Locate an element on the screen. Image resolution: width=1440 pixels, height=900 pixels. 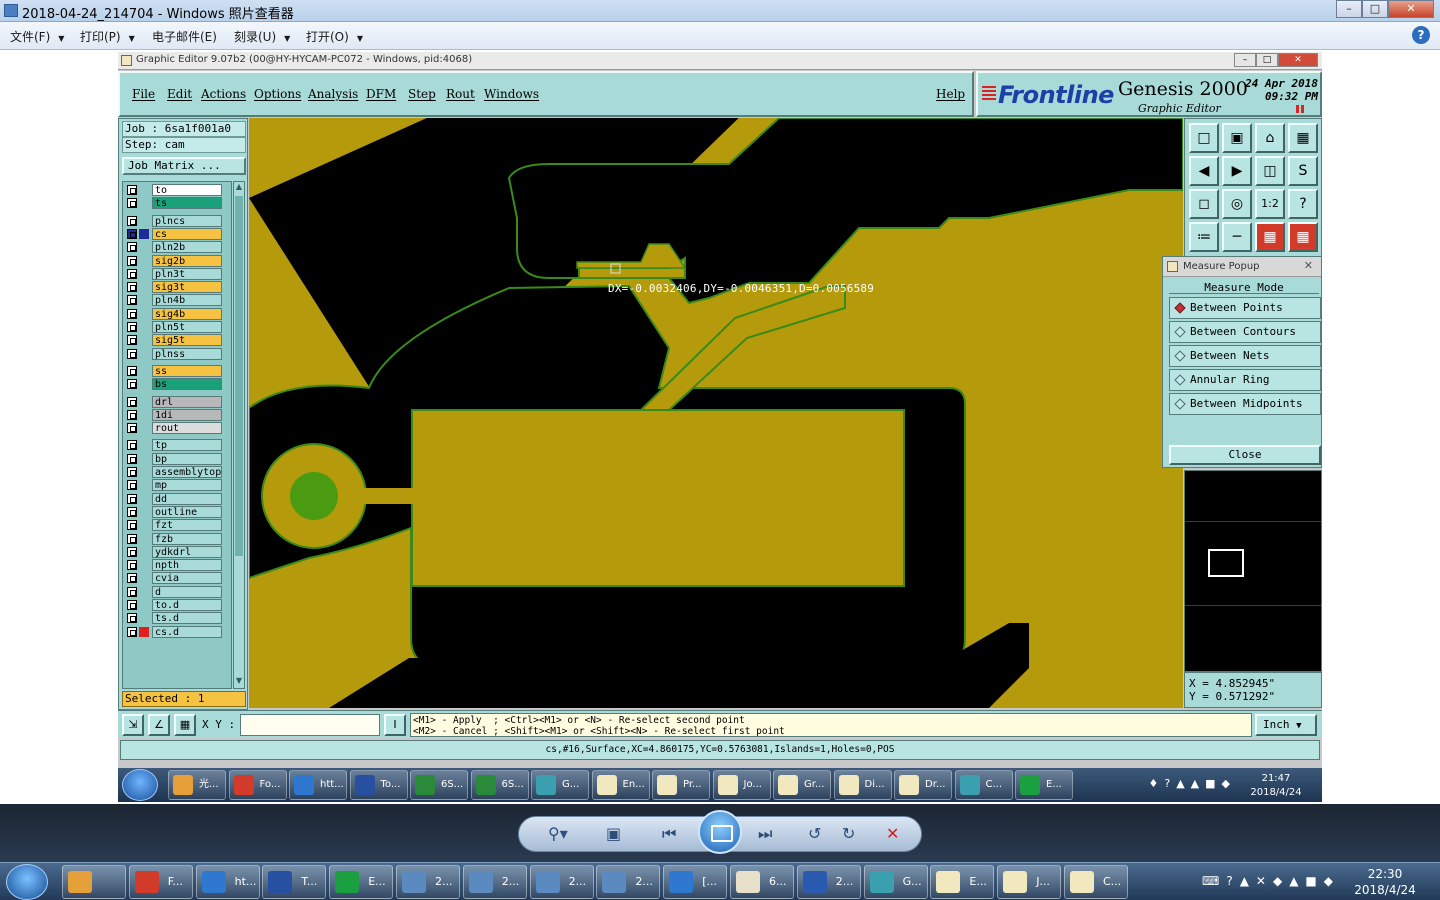
layer-name: sig4b is located at coordinates (187, 313).